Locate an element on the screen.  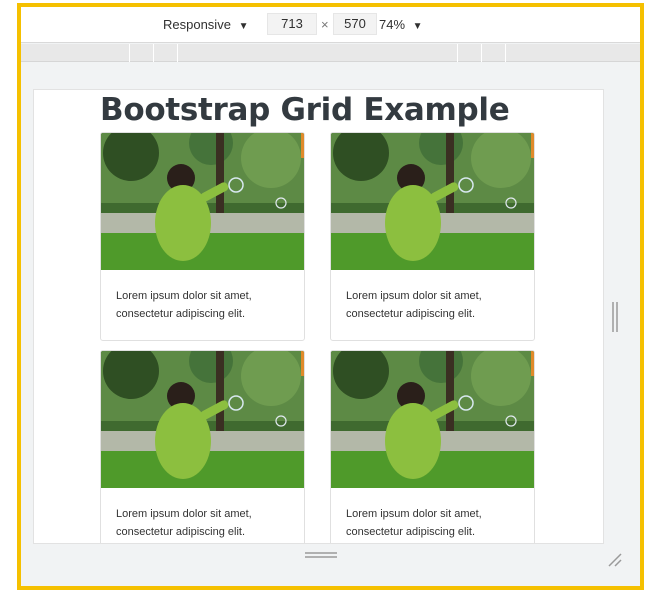
device-toolbar: Responsive ▼ 713 × 570 74% ▼ is located at coordinates (330, 25).